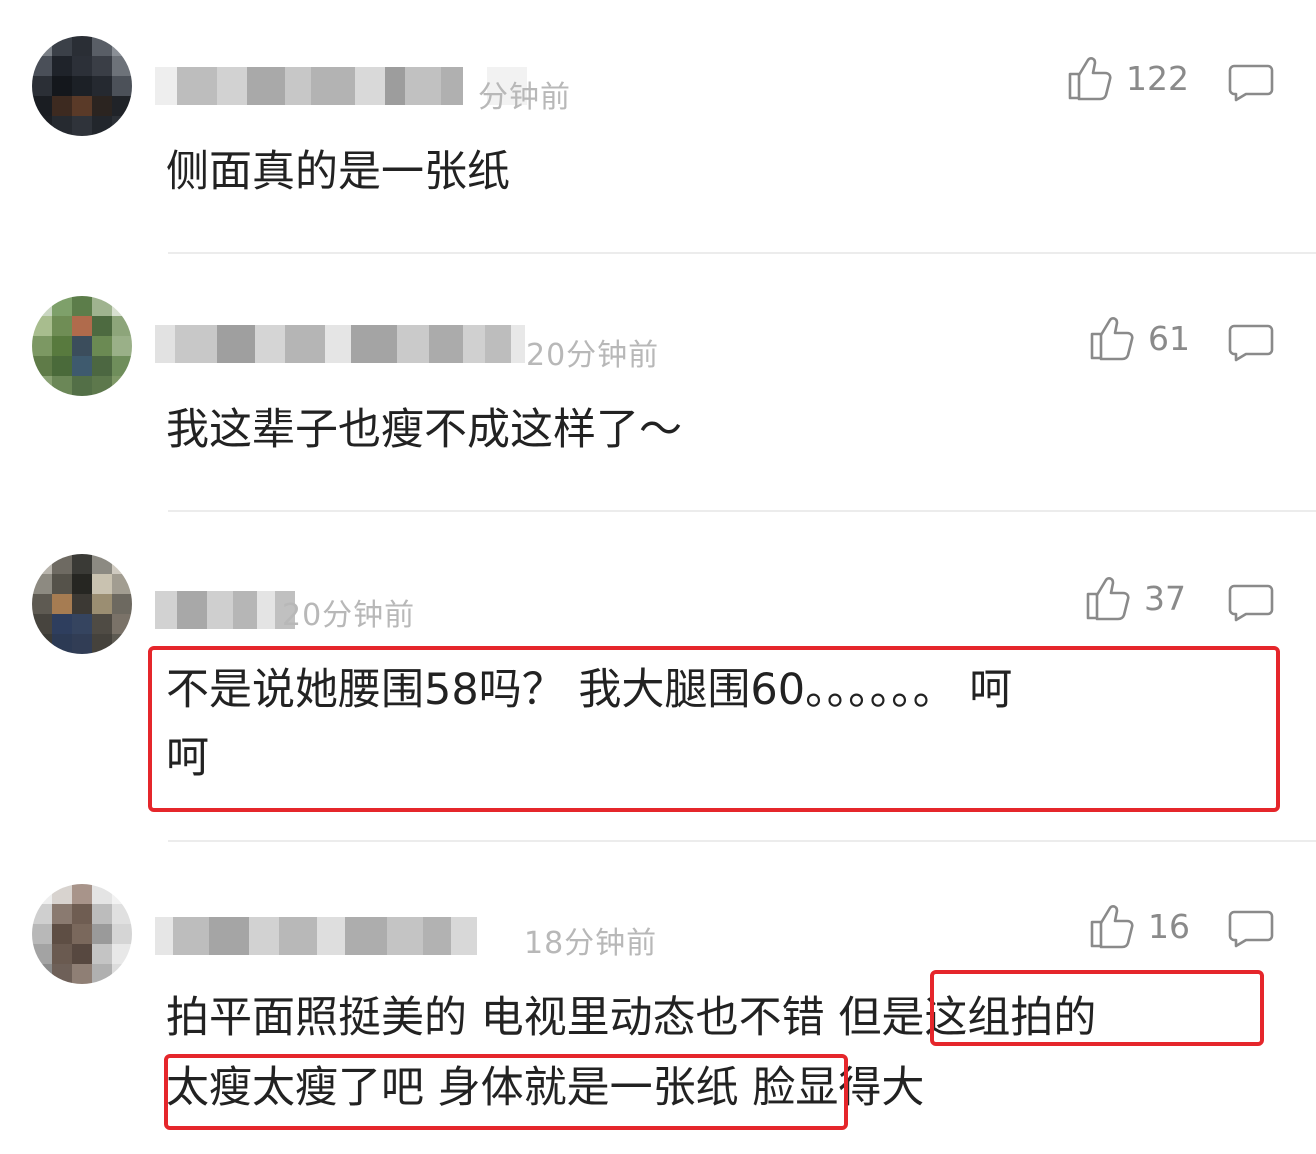  What do you see at coordinates (1251, 928) in the screenshot?
I see `comment-bubble-icon` at bounding box center [1251, 928].